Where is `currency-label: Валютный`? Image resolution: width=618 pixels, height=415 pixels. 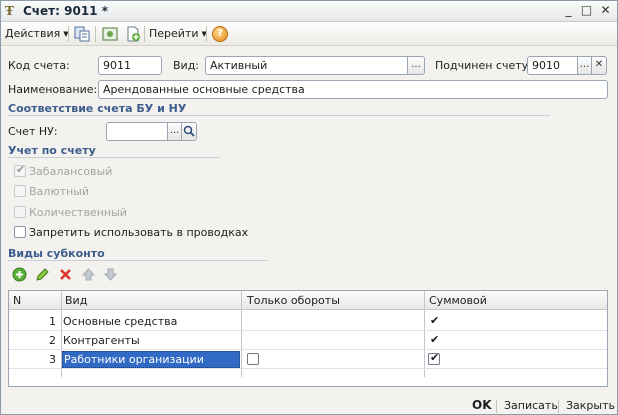
currency-label: Валютный is located at coordinates (59, 191).